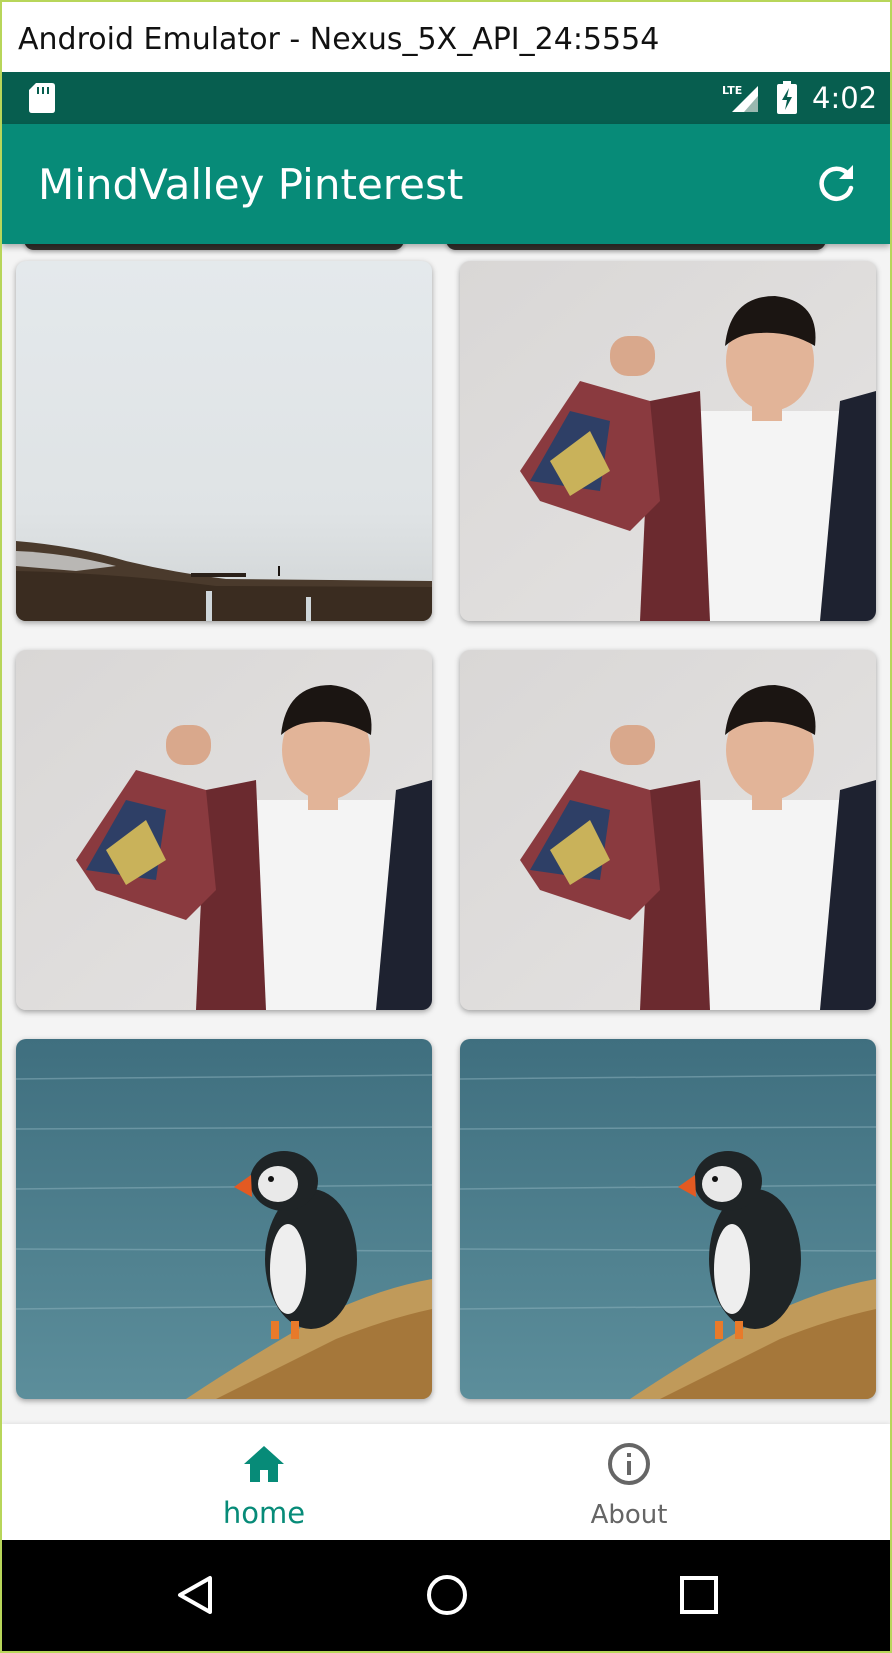  Describe the element at coordinates (214, 247) in the screenshot. I see `partial-card-top-left` at that location.